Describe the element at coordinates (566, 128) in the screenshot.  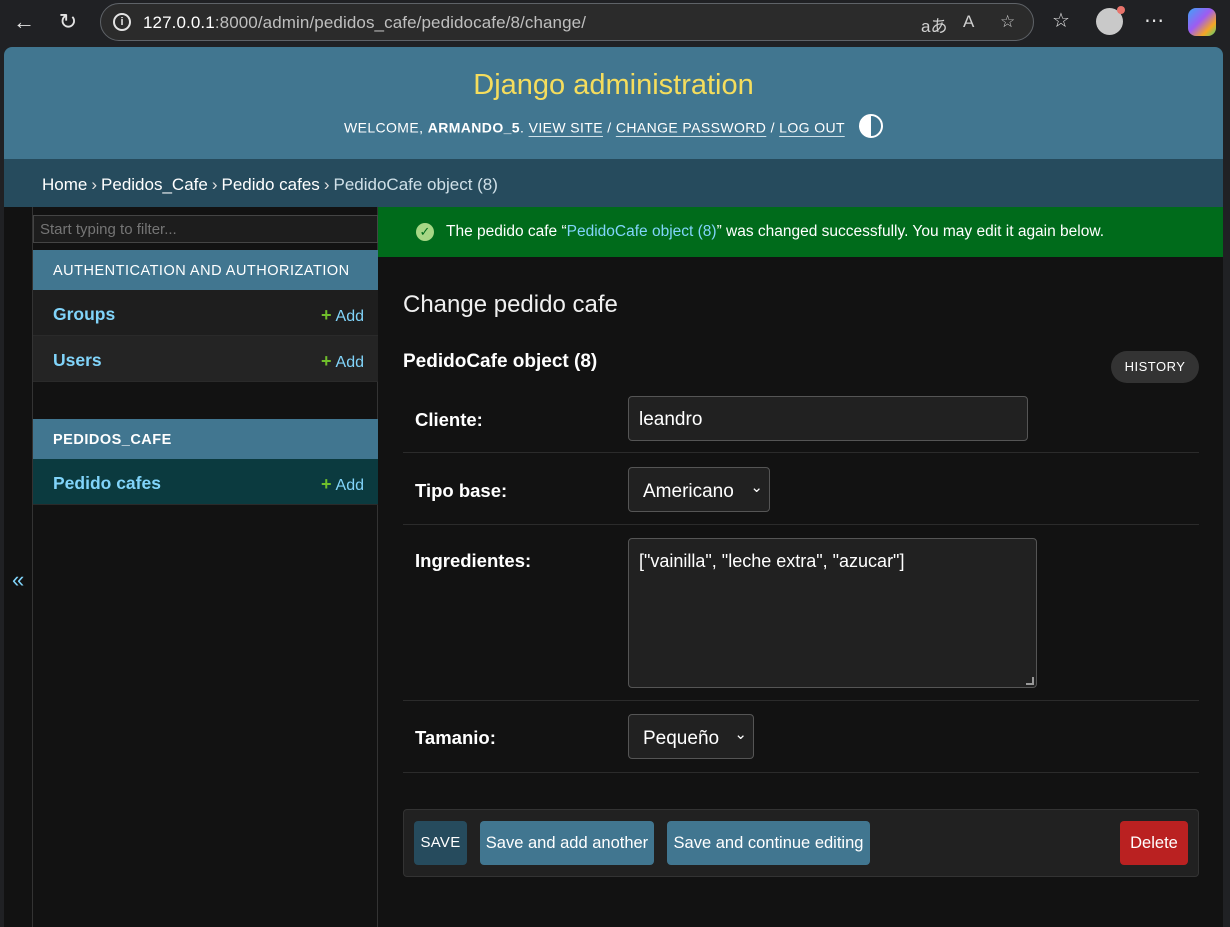
I see `view-site-link: VIEW SITE` at that location.